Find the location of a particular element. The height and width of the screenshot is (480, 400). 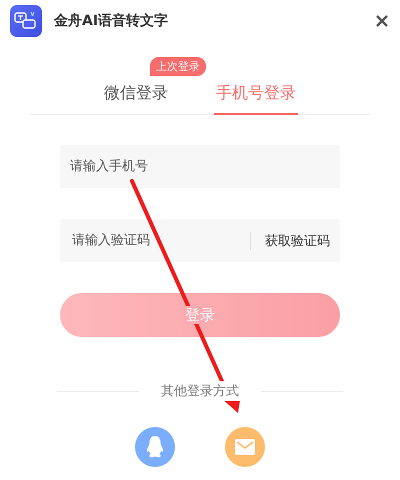

penguin-icon is located at coordinates (155, 447).